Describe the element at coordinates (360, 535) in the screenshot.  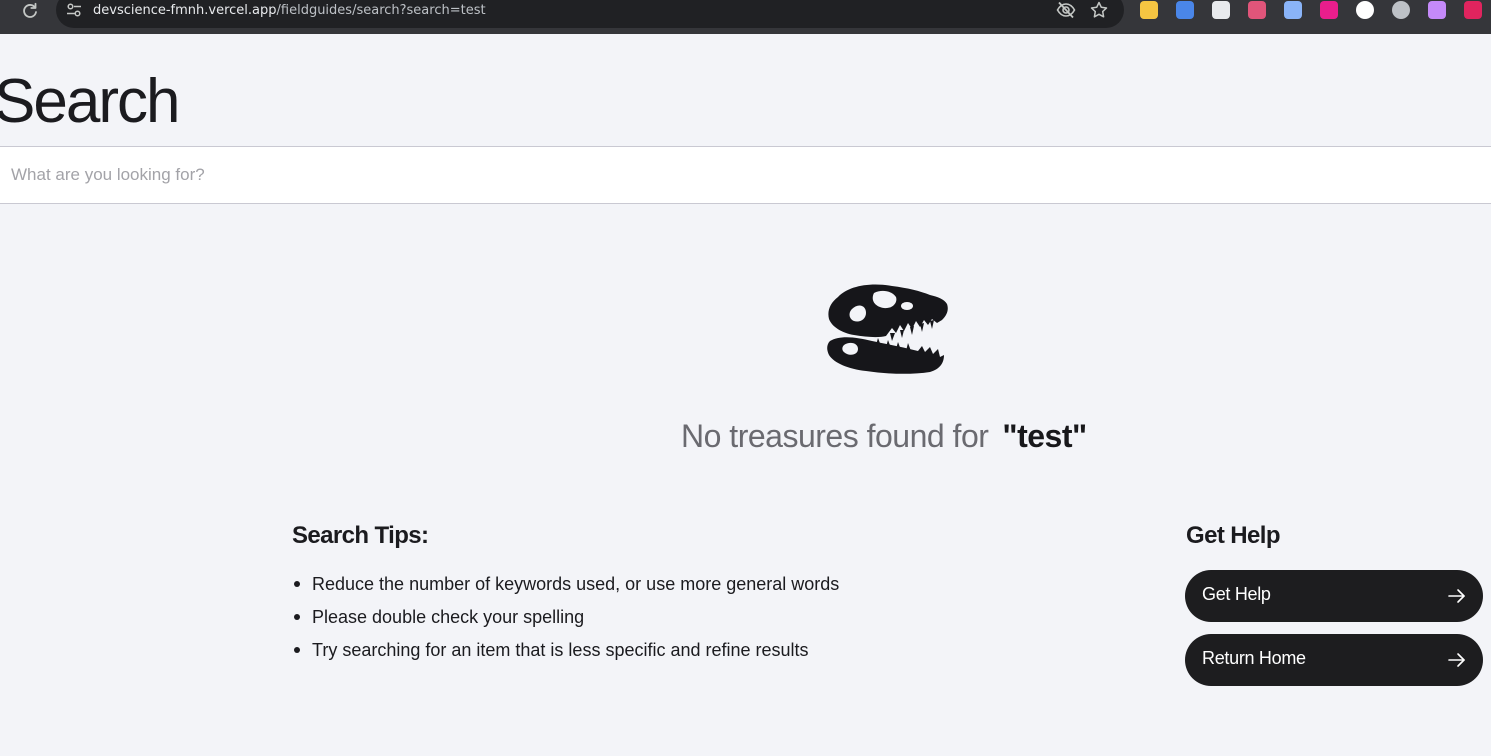
I see `search-tips-heading: Search Tips:` at that location.